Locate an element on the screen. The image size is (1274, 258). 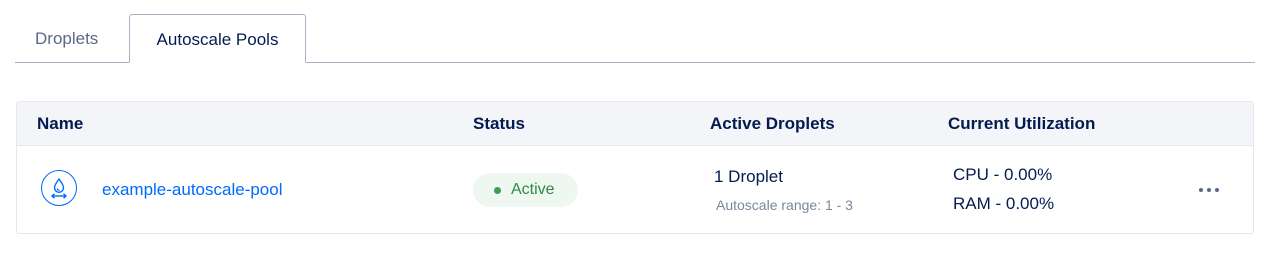
more-actions-icon is located at coordinates (1209, 190).